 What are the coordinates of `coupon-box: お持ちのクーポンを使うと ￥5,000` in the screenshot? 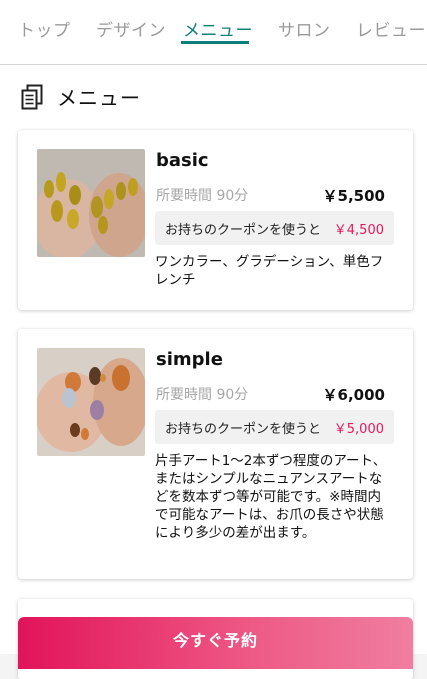 It's located at (274, 427).